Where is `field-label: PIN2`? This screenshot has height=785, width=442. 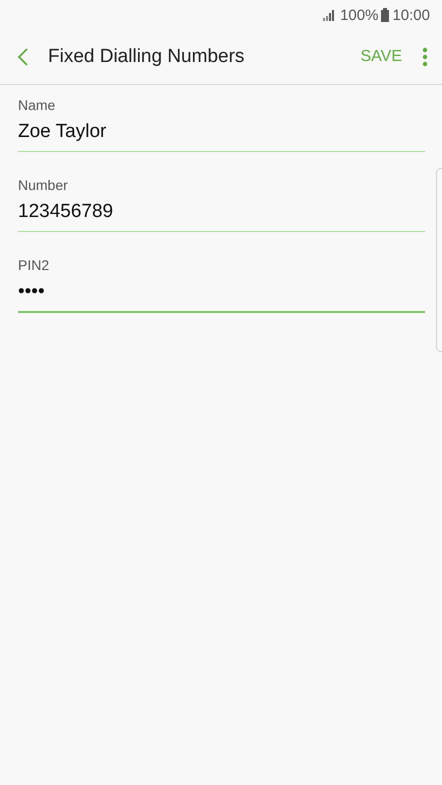 field-label: PIN2 is located at coordinates (34, 265).